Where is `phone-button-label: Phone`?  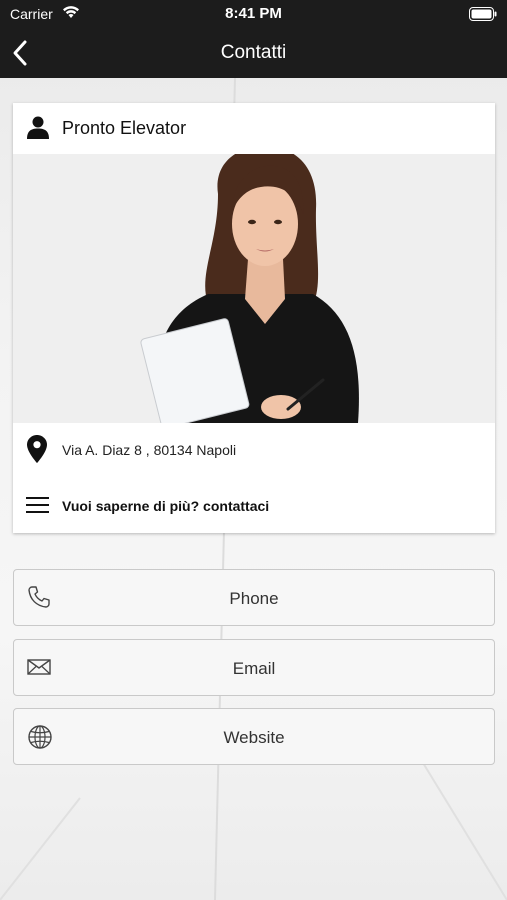 phone-button-label: Phone is located at coordinates (254, 598).